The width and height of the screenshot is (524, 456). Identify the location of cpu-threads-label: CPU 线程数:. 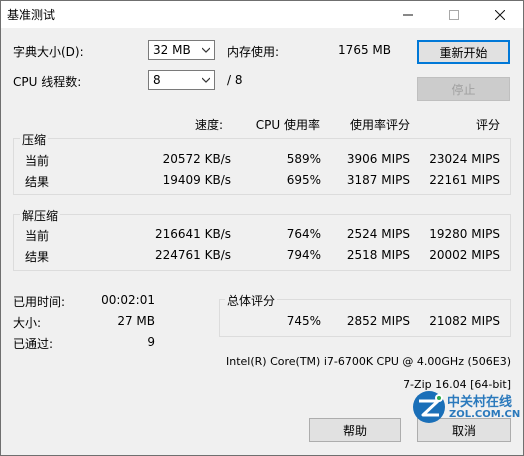
(47, 82).